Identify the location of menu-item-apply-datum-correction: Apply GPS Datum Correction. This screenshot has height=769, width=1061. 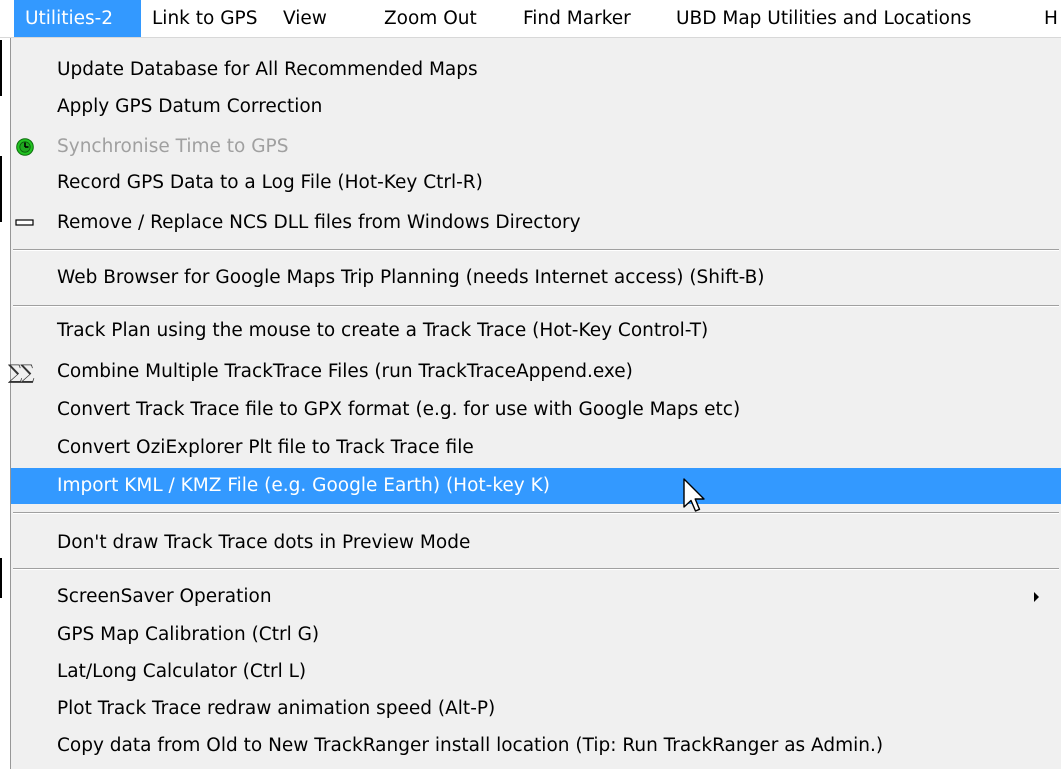
(536, 107).